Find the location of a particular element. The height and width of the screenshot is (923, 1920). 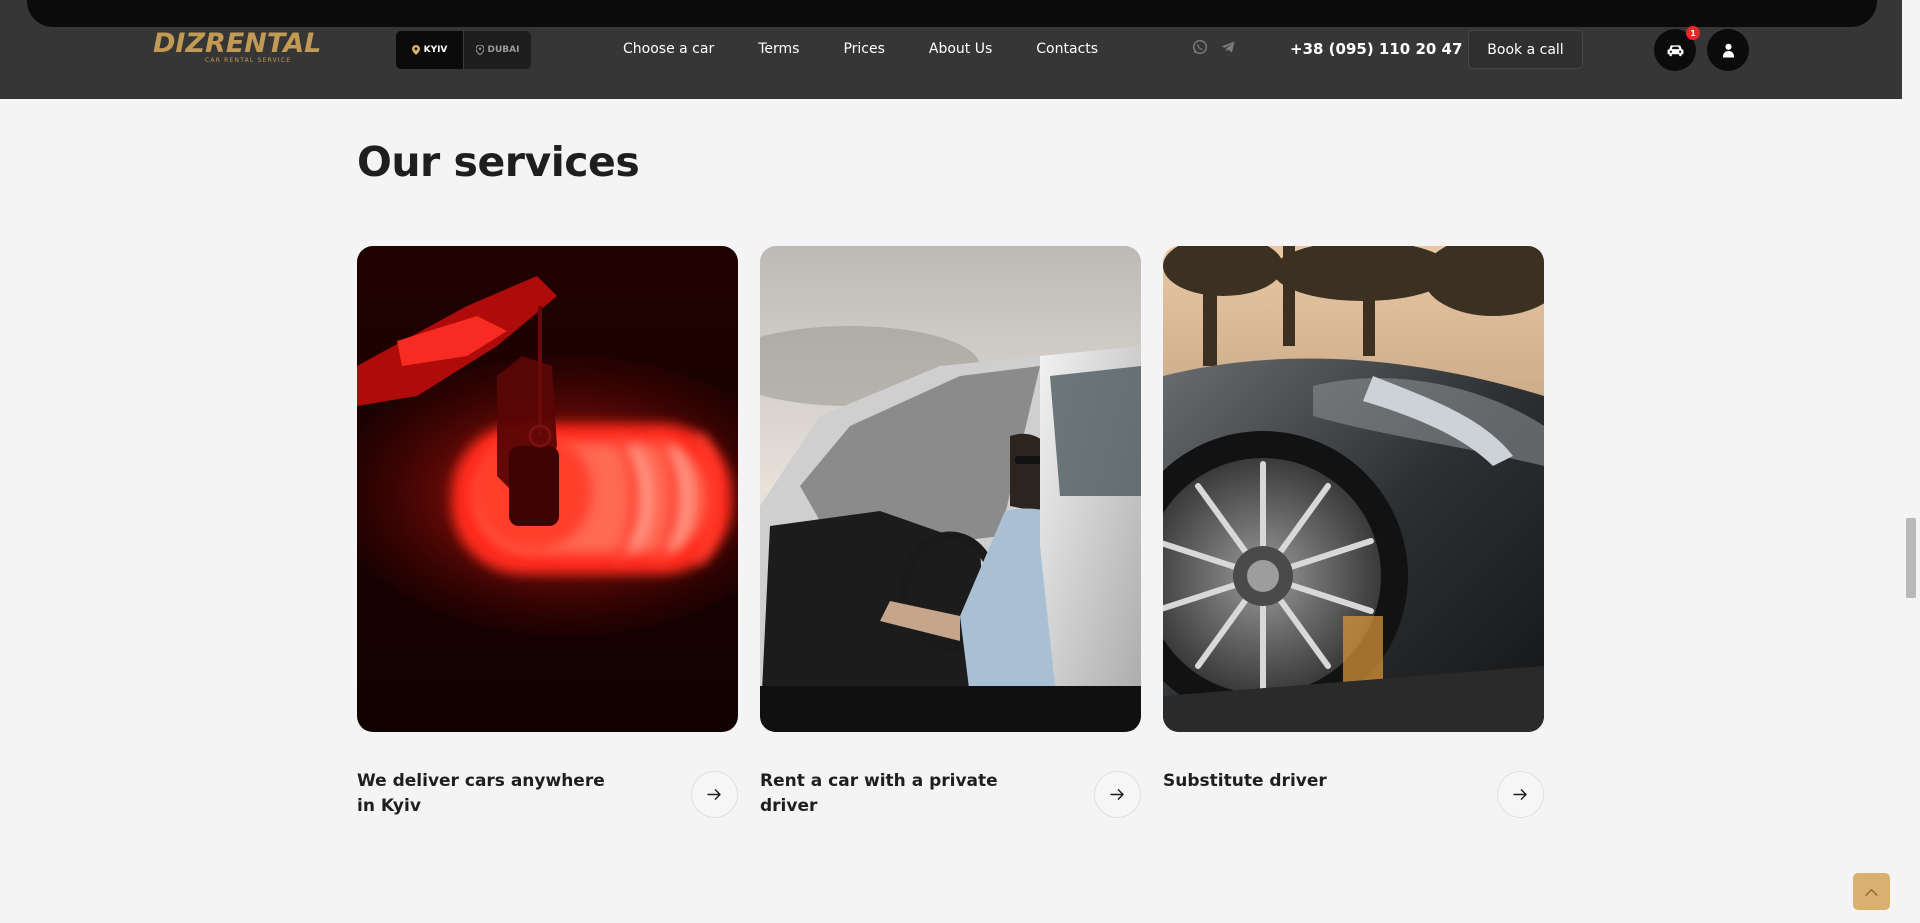

user-icon is located at coordinates (1728, 50).